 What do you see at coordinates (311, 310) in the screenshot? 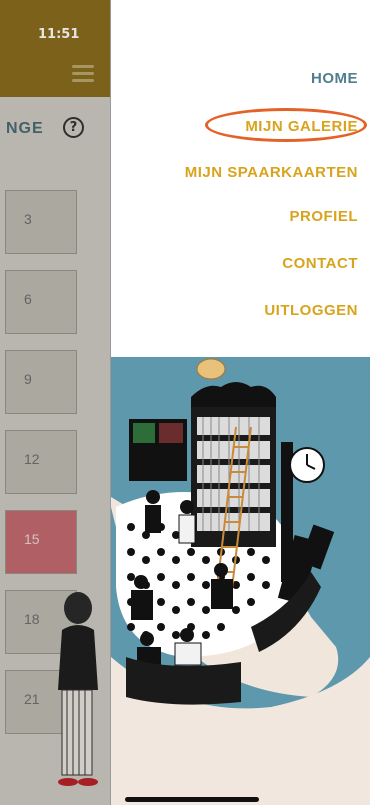
I see `menu-item-uitloggen: UITLOGGEN` at bounding box center [311, 310].